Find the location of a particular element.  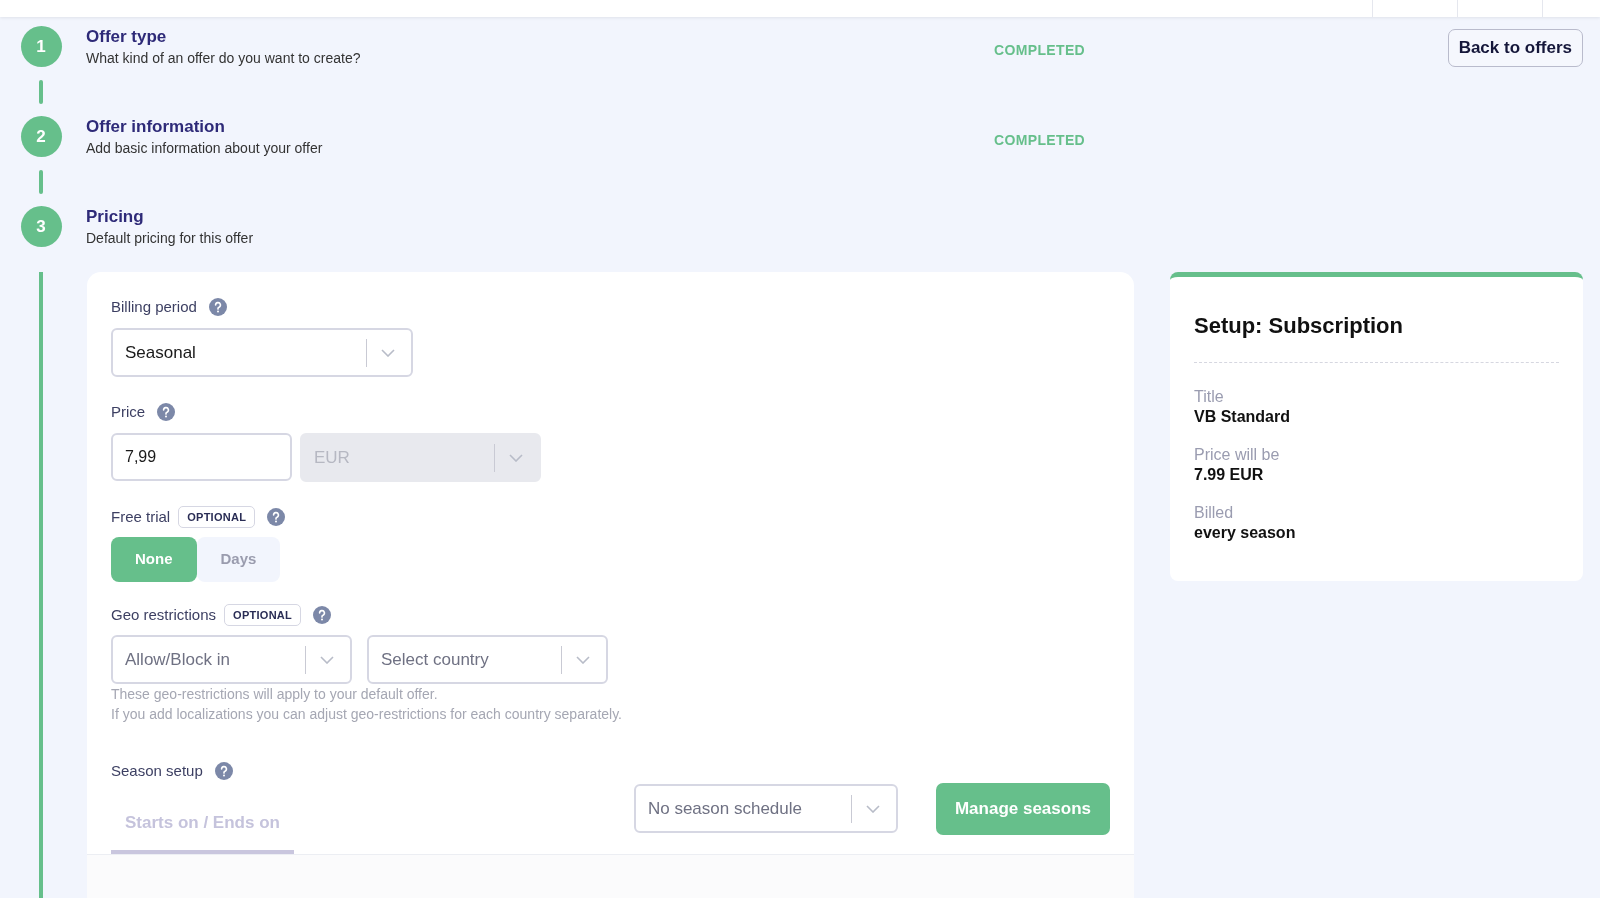

step-number: 2 is located at coordinates (41, 136).